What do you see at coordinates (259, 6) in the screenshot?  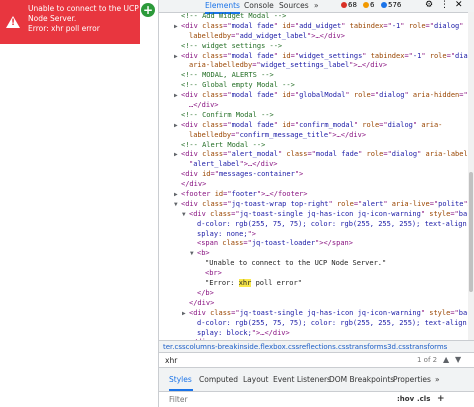 I see `tab-console: Console` at bounding box center [259, 6].